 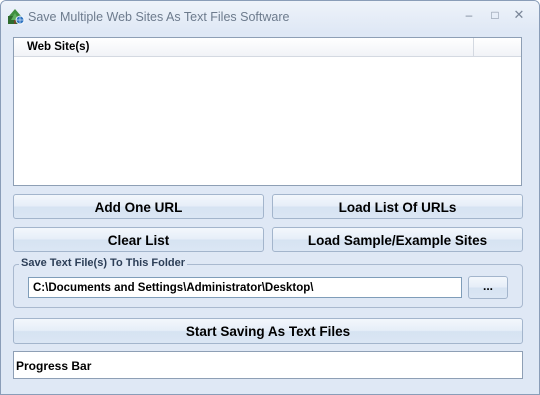 I want to click on clear-list-button: Clear List, so click(x=138, y=239).